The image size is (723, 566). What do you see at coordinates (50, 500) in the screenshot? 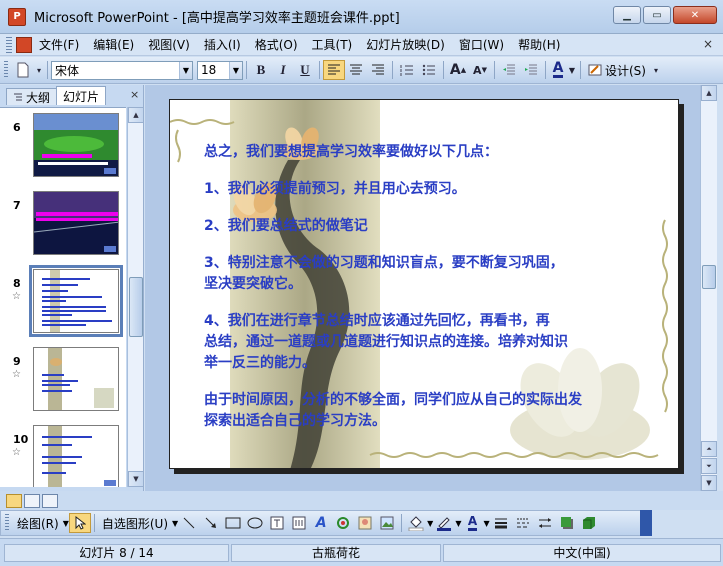
I see `slideshow-view-icon` at bounding box center [50, 500].